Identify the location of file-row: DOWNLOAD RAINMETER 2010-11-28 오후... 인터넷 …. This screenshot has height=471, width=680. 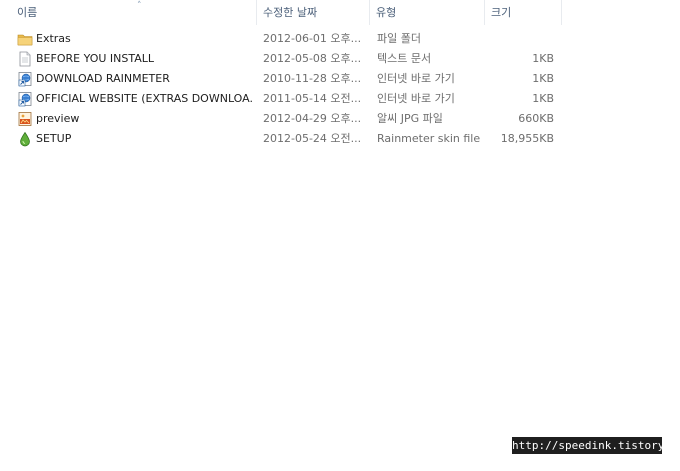
(282, 79).